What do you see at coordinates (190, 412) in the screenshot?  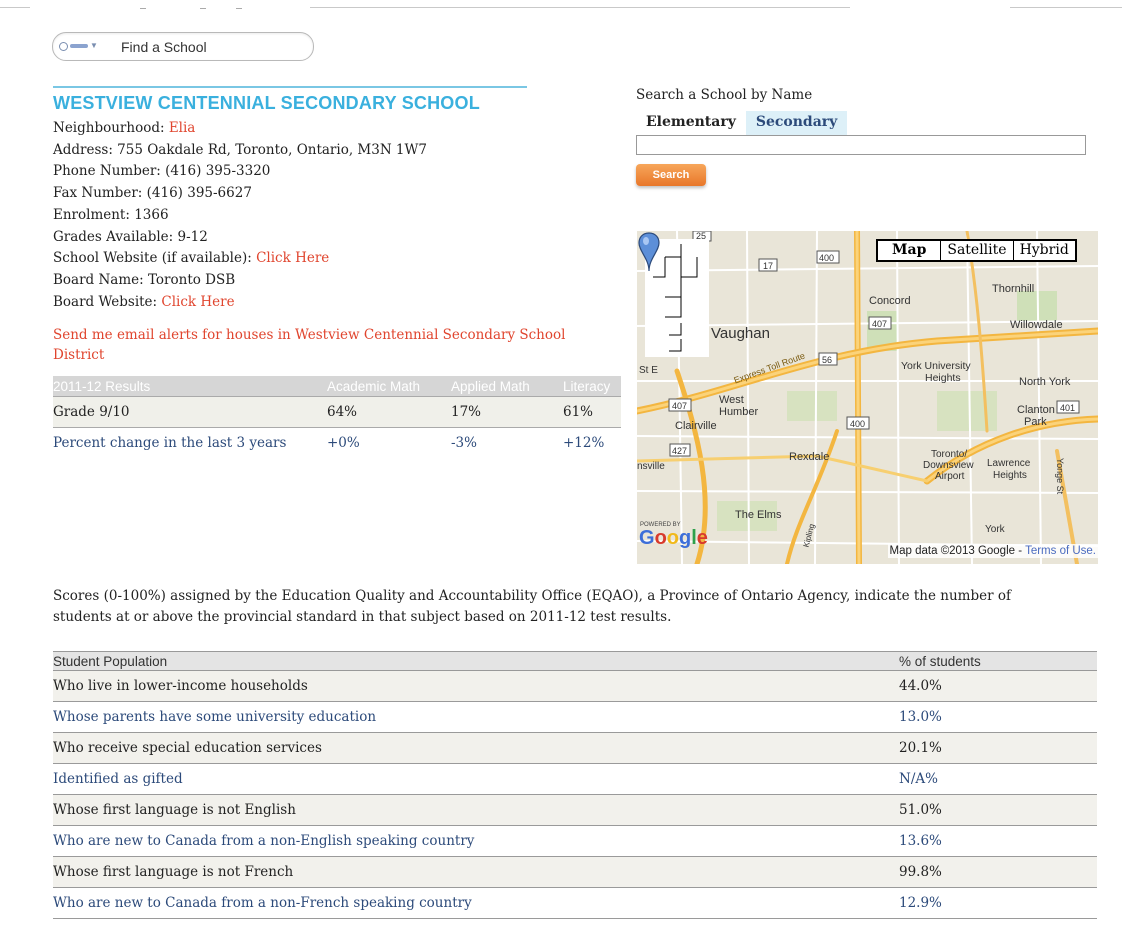 I see `table-cell: Grade 9/10` at bounding box center [190, 412].